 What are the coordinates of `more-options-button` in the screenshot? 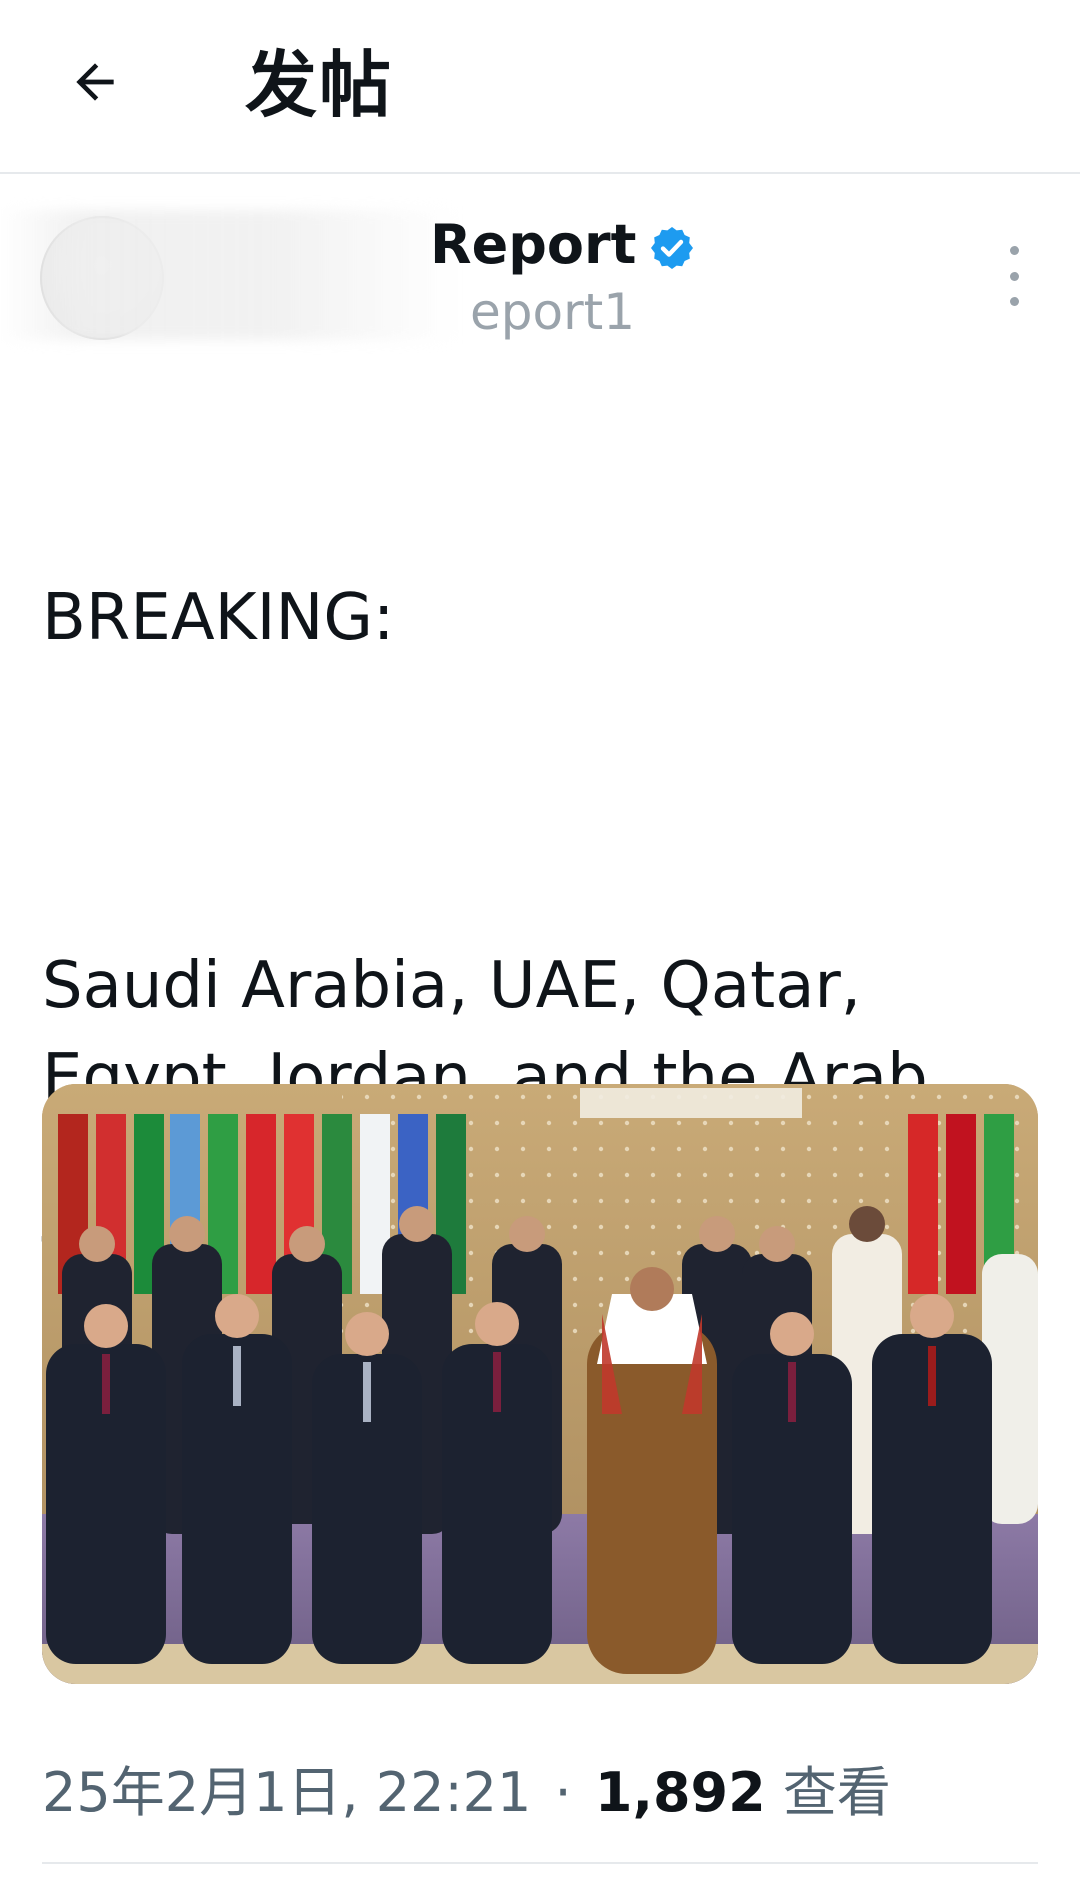 It's located at (1014, 276).